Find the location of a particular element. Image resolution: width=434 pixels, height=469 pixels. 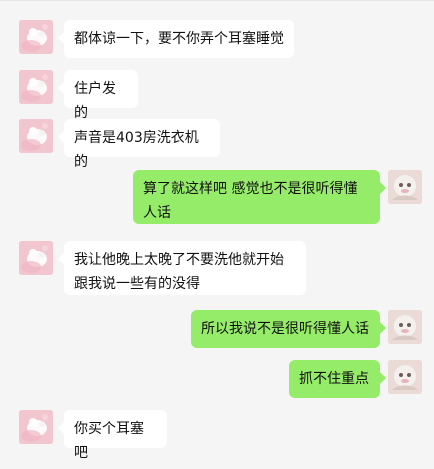

message-bubble: 所以我说不是很听得懂人话 is located at coordinates (288, 329).